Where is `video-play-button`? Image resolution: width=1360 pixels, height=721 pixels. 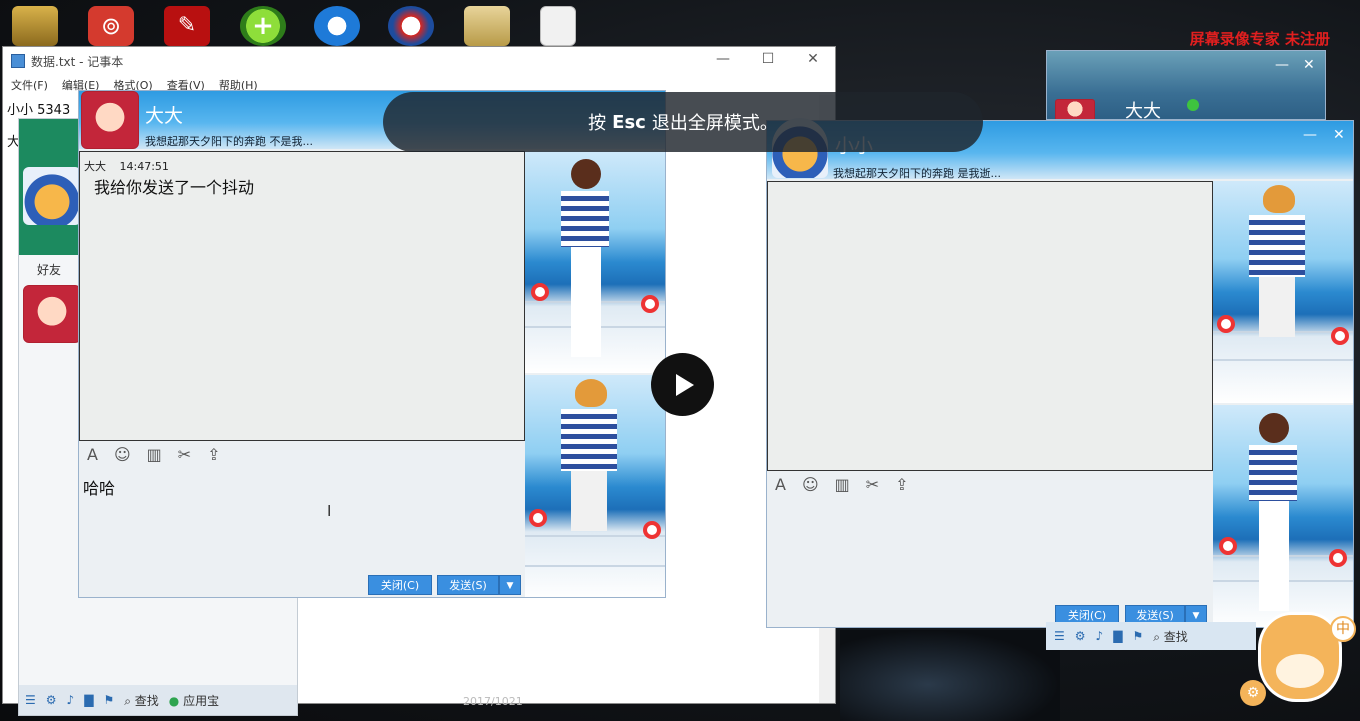 video-play-button is located at coordinates (682, 384).